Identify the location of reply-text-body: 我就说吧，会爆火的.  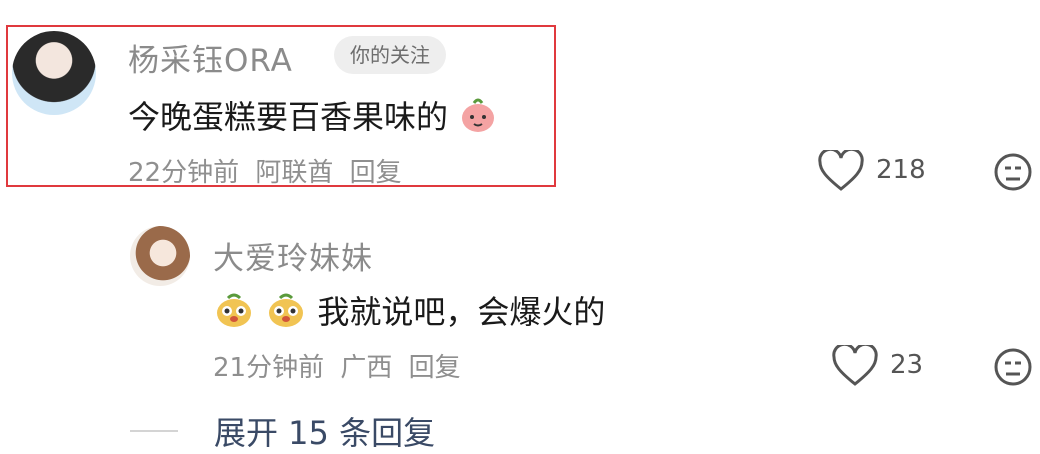
(461, 312).